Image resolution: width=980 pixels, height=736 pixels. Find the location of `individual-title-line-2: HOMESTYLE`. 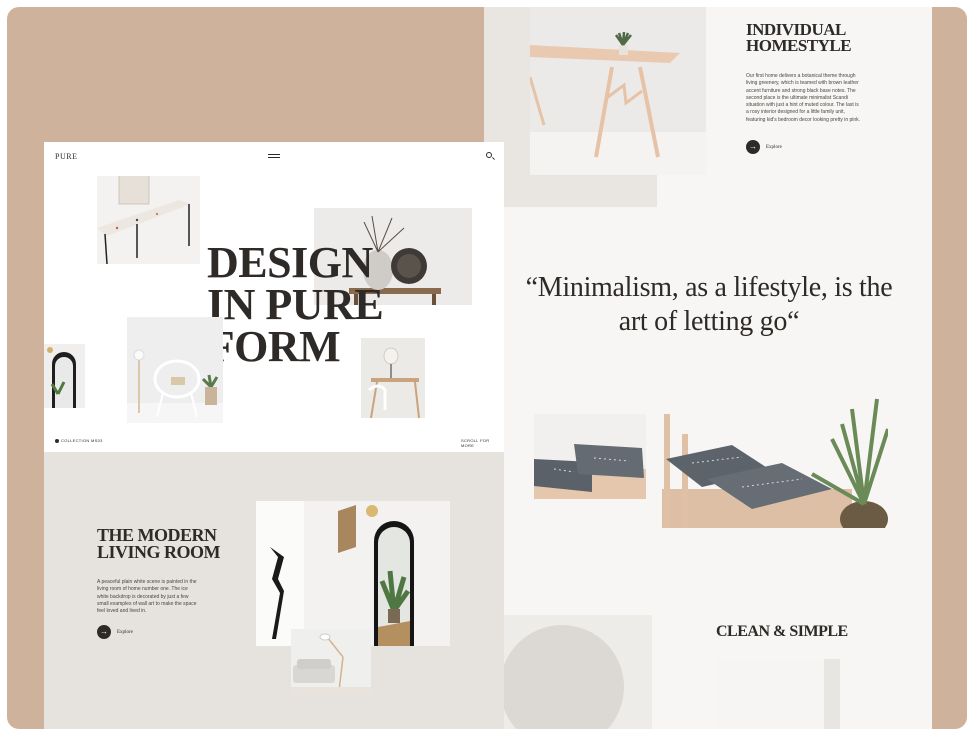

individual-title-line-2: HOMESTYLE is located at coordinates (799, 46).